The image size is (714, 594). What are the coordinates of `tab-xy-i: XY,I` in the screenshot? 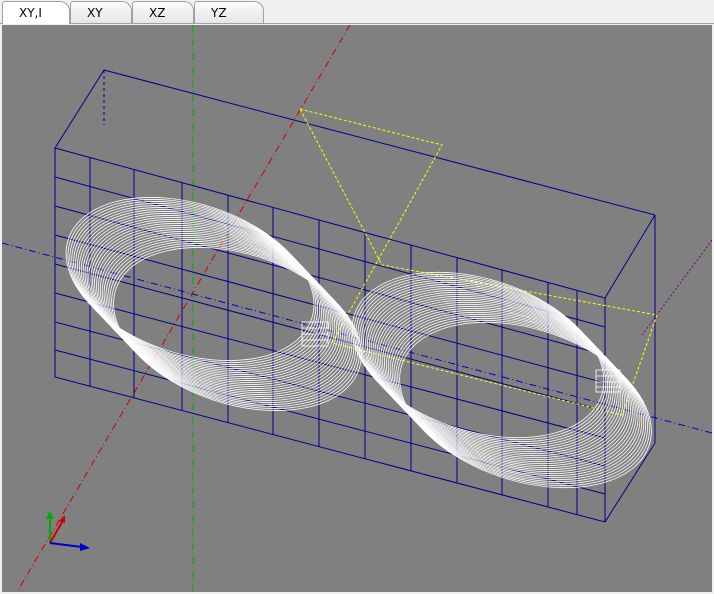 It's located at (36, 12).